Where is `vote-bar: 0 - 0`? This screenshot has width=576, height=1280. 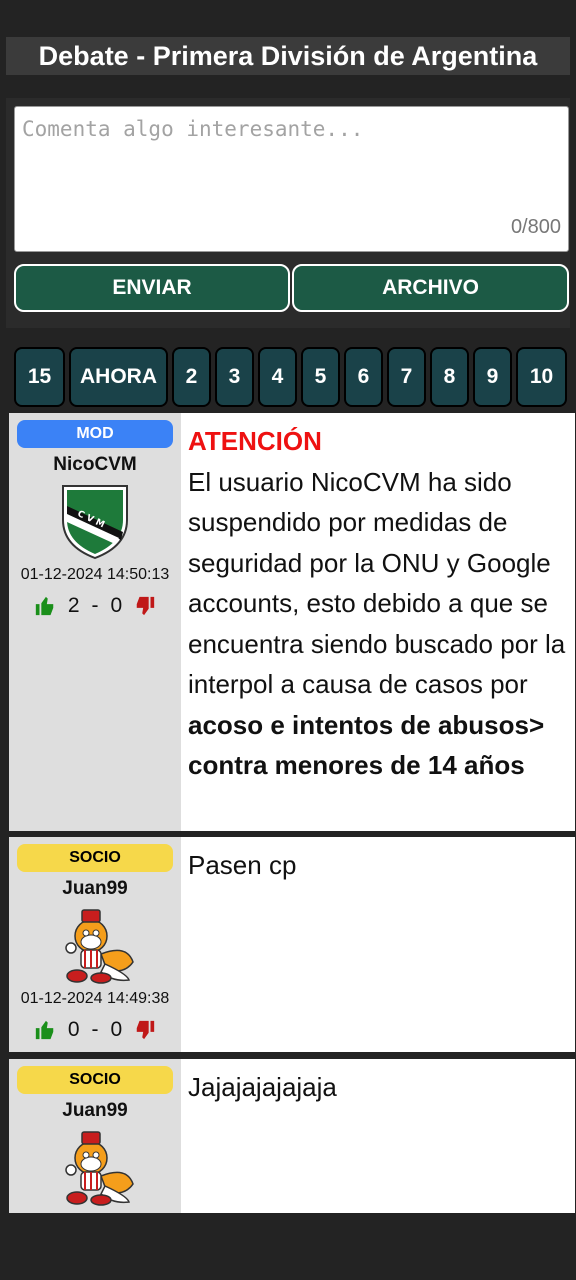
vote-bar: 0 - 0 is located at coordinates (95, 1030).